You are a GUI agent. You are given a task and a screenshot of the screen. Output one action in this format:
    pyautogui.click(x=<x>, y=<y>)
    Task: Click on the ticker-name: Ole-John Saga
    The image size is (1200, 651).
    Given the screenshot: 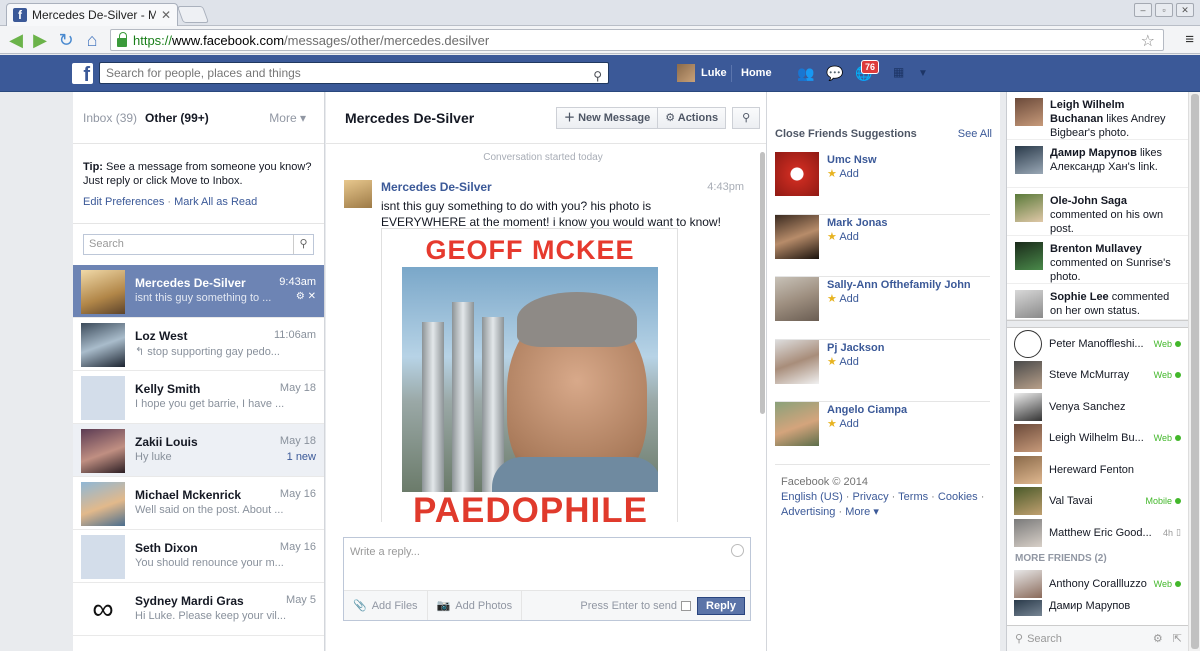 What is the action you would take?
    pyautogui.click(x=1089, y=201)
    